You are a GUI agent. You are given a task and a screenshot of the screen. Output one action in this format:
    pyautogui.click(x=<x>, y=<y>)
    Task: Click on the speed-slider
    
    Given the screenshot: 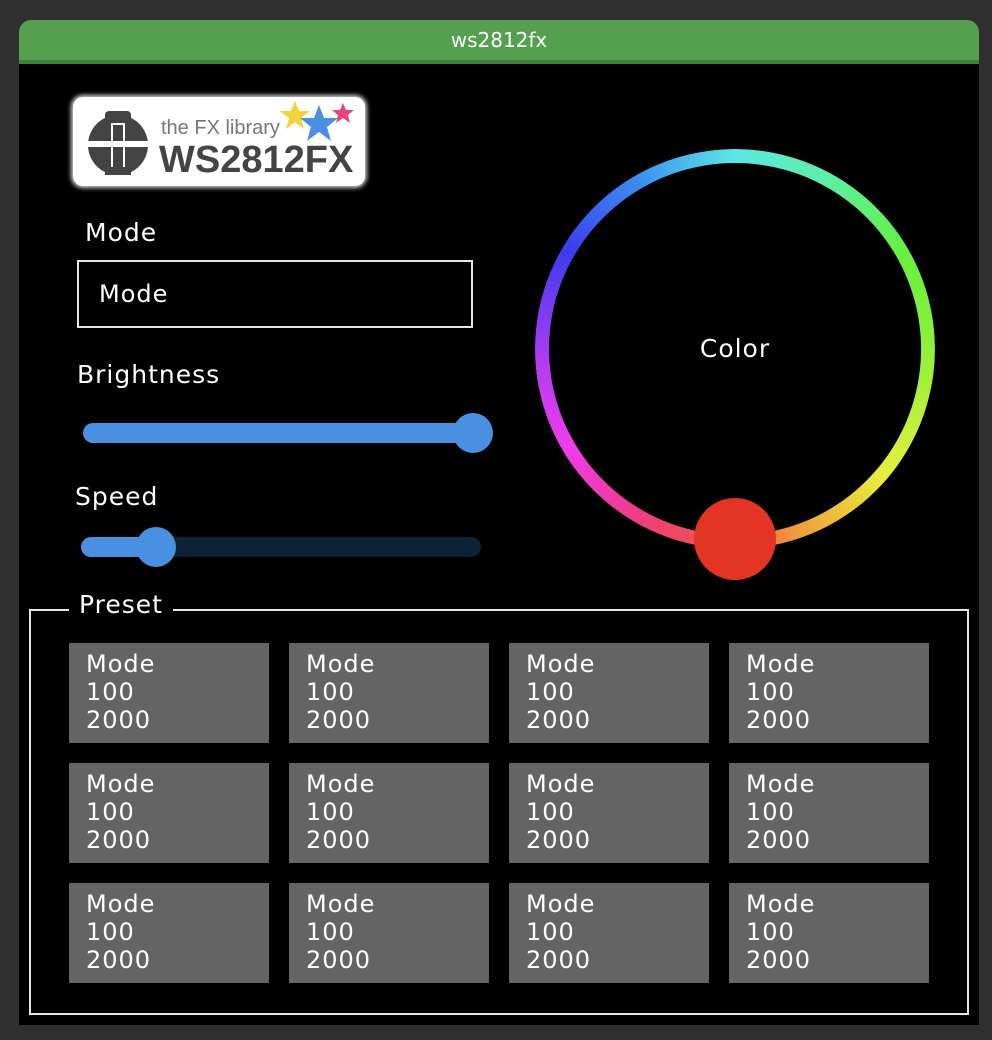 What is the action you would take?
    pyautogui.click(x=291, y=547)
    